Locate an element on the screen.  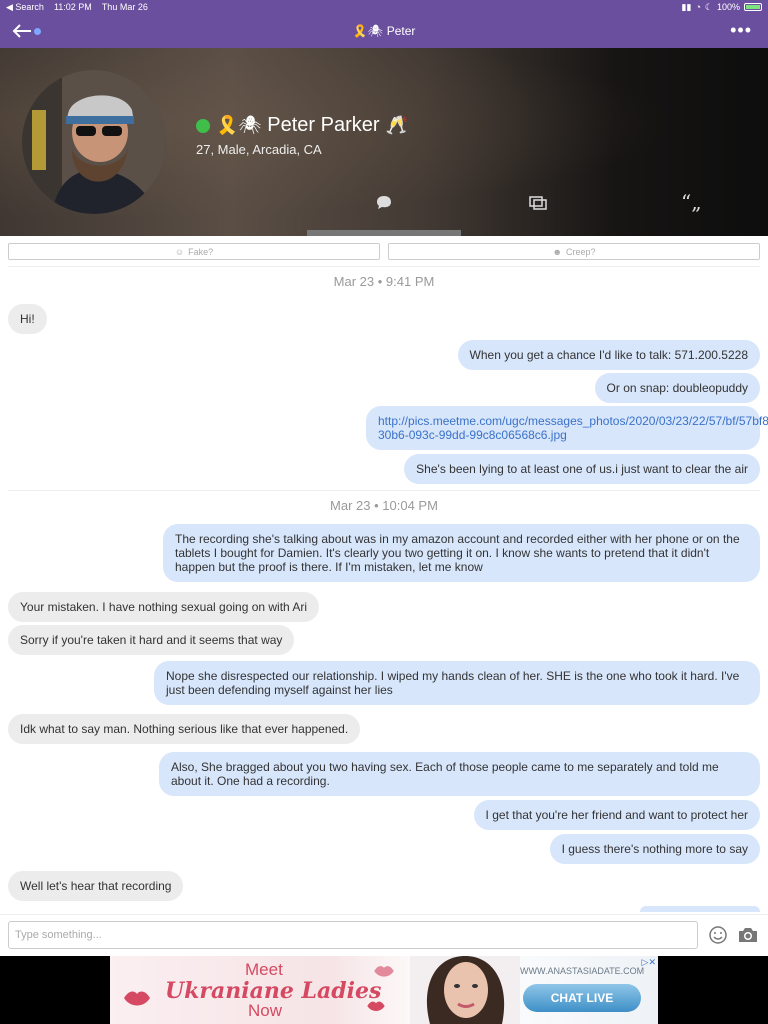
profile-meta: 27, Male, Arcadia, CA is located at coordinates (259, 149).